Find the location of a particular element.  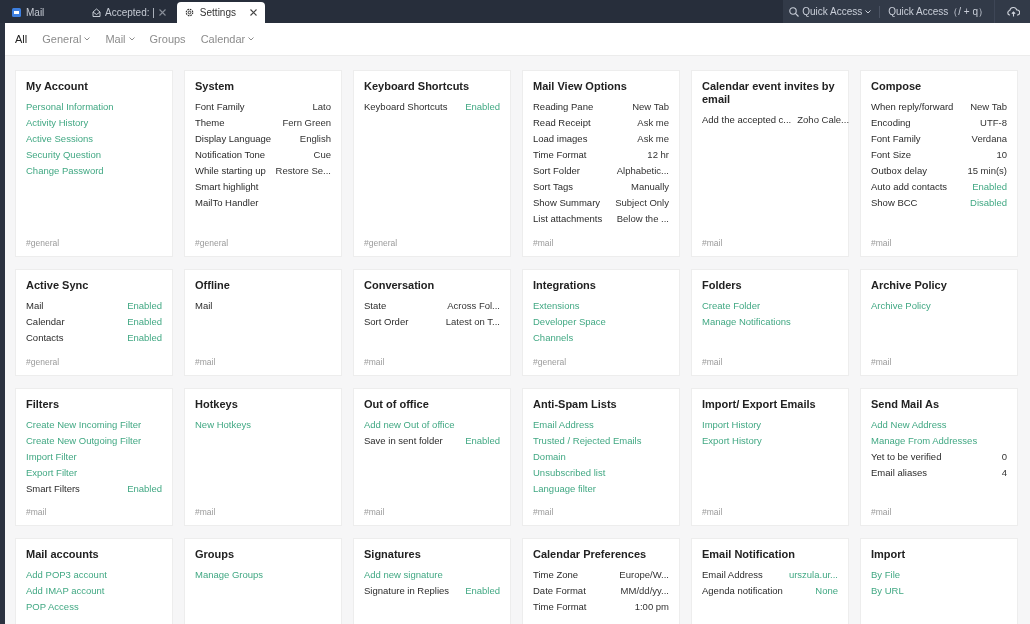

setting-label: Theme is located at coordinates (210, 123).